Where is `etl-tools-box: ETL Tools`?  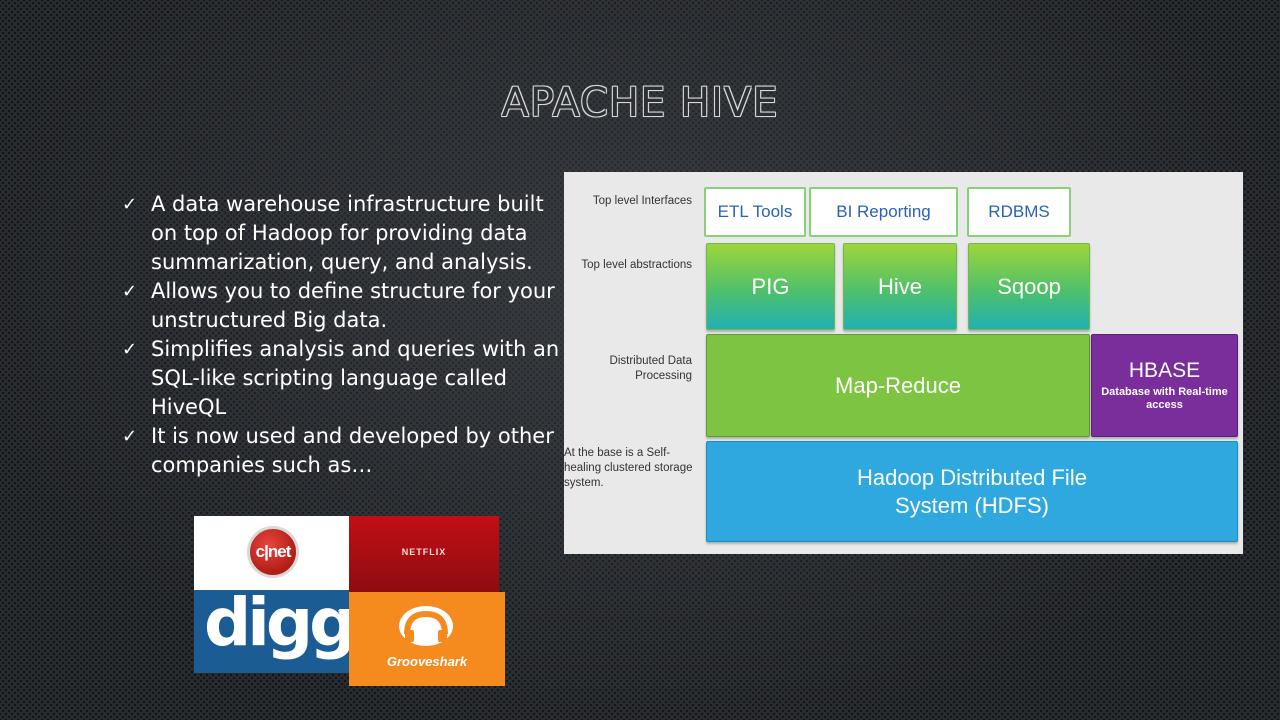
etl-tools-box: ETL Tools is located at coordinates (755, 212).